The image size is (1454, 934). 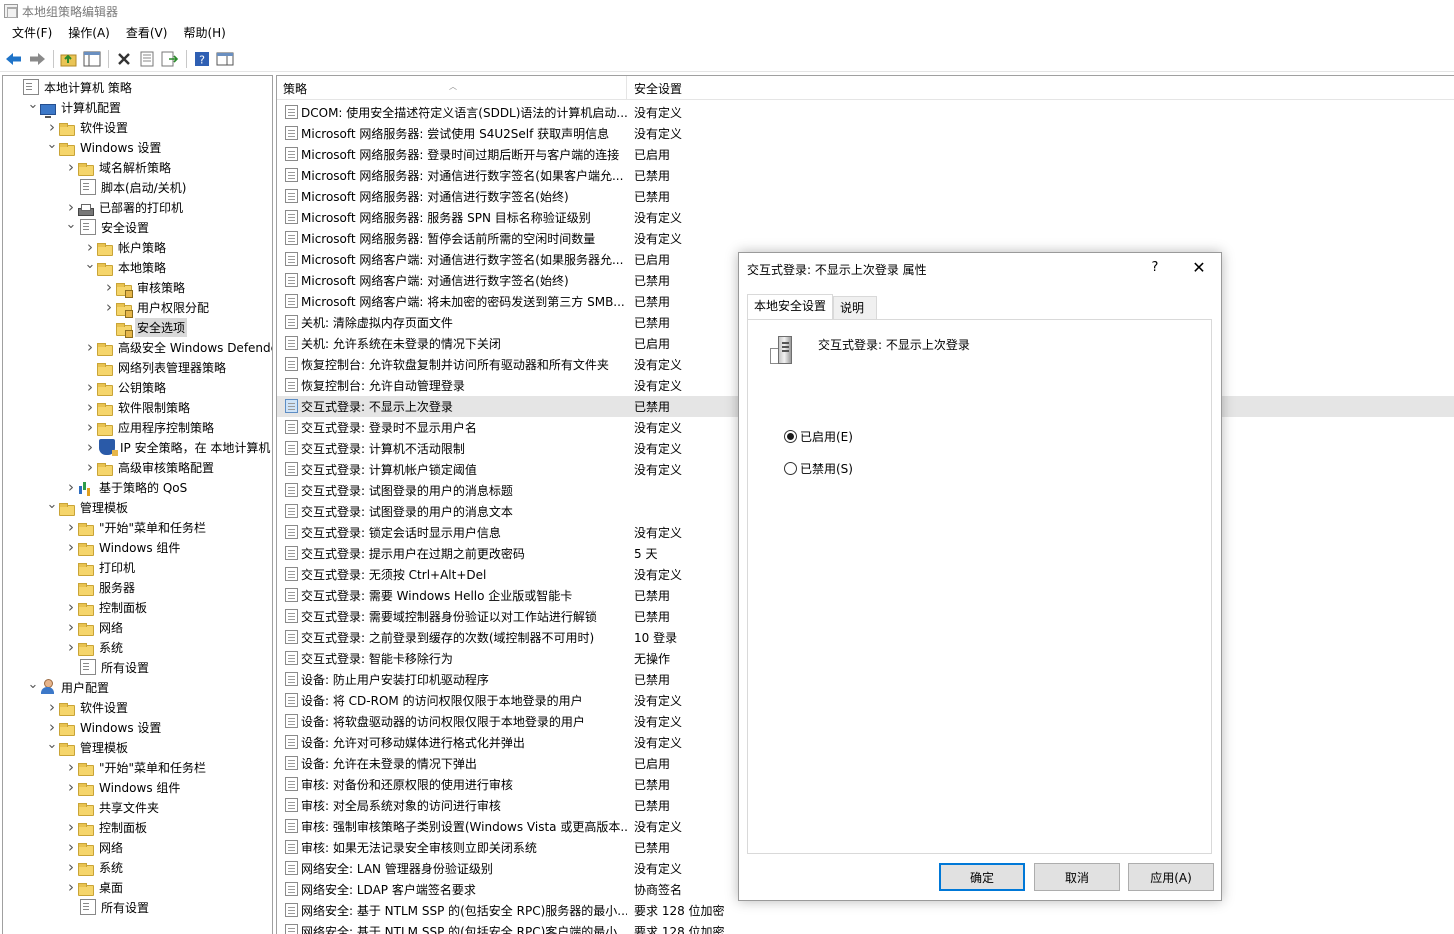 I want to click on export-list-icon, so click(x=170, y=59).